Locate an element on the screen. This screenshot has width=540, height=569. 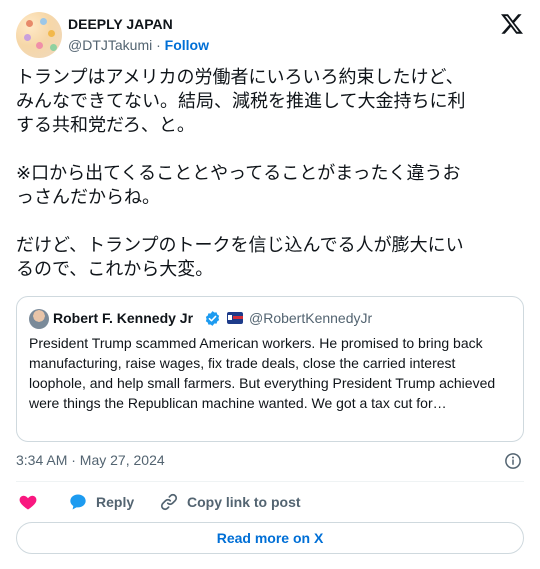
divider is located at coordinates (270, 481).